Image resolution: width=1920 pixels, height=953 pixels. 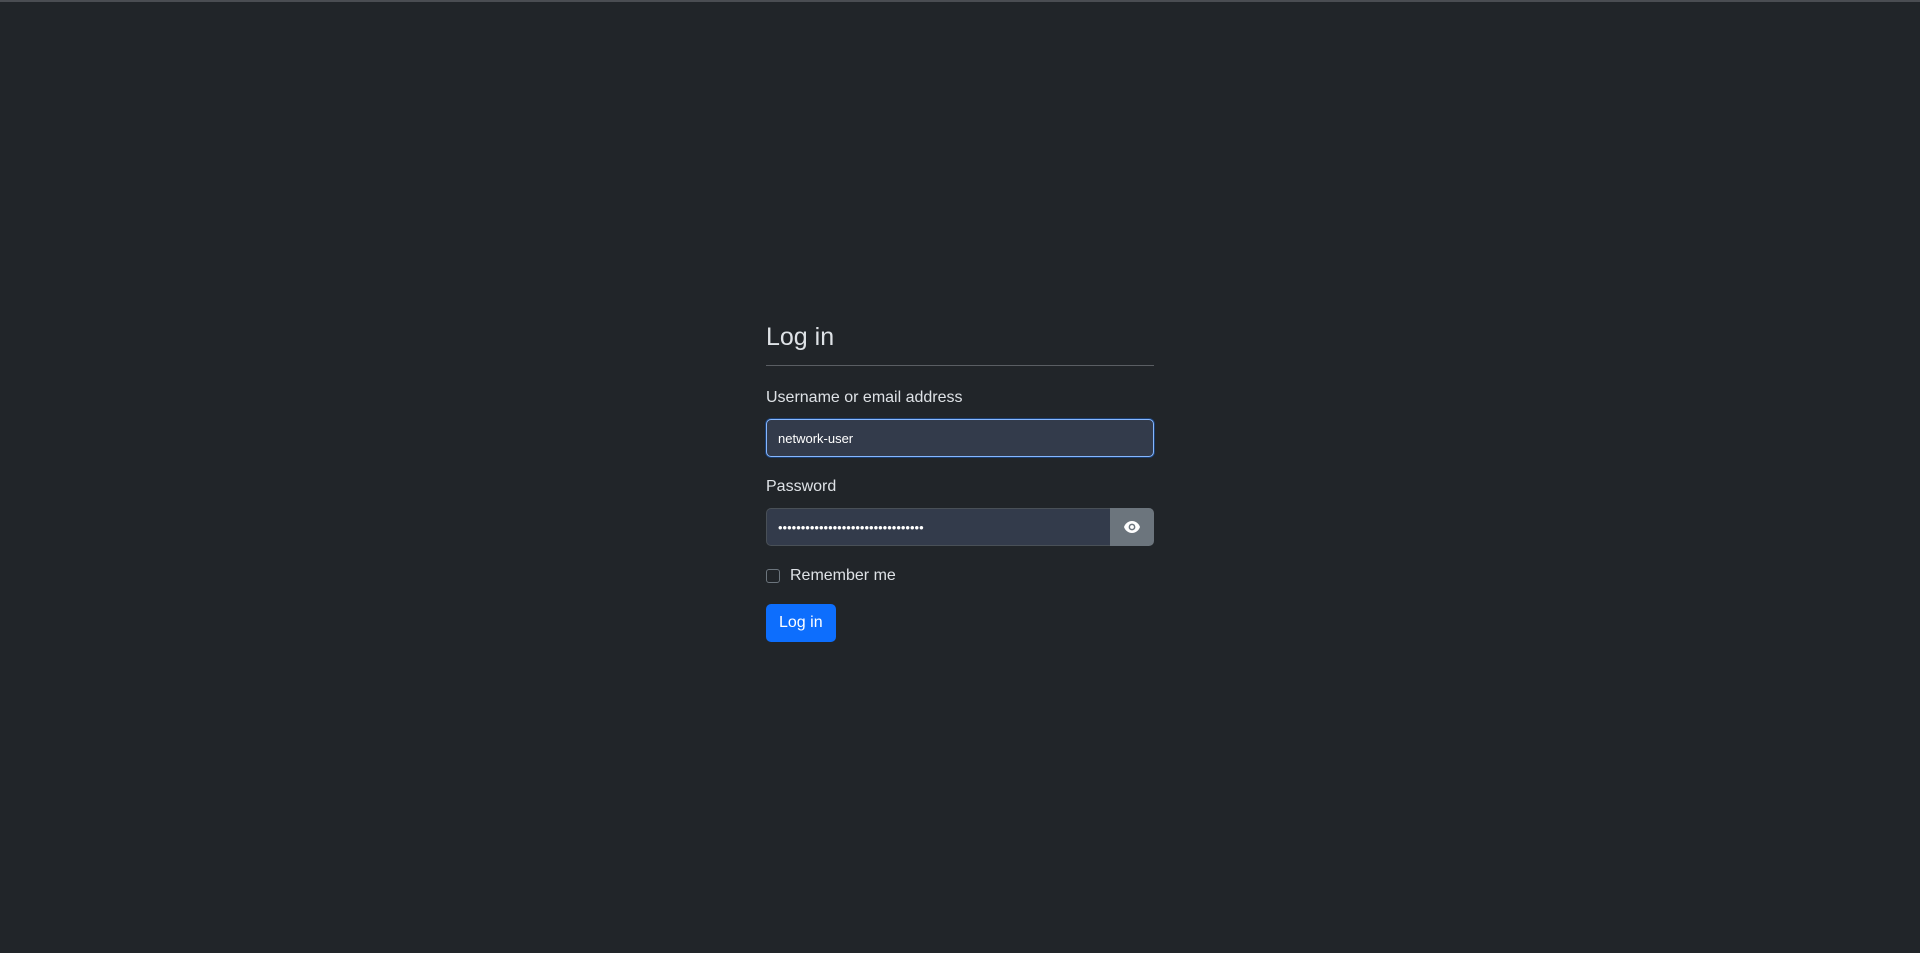 I want to click on remember-me-label: Remember me, so click(x=843, y=576).